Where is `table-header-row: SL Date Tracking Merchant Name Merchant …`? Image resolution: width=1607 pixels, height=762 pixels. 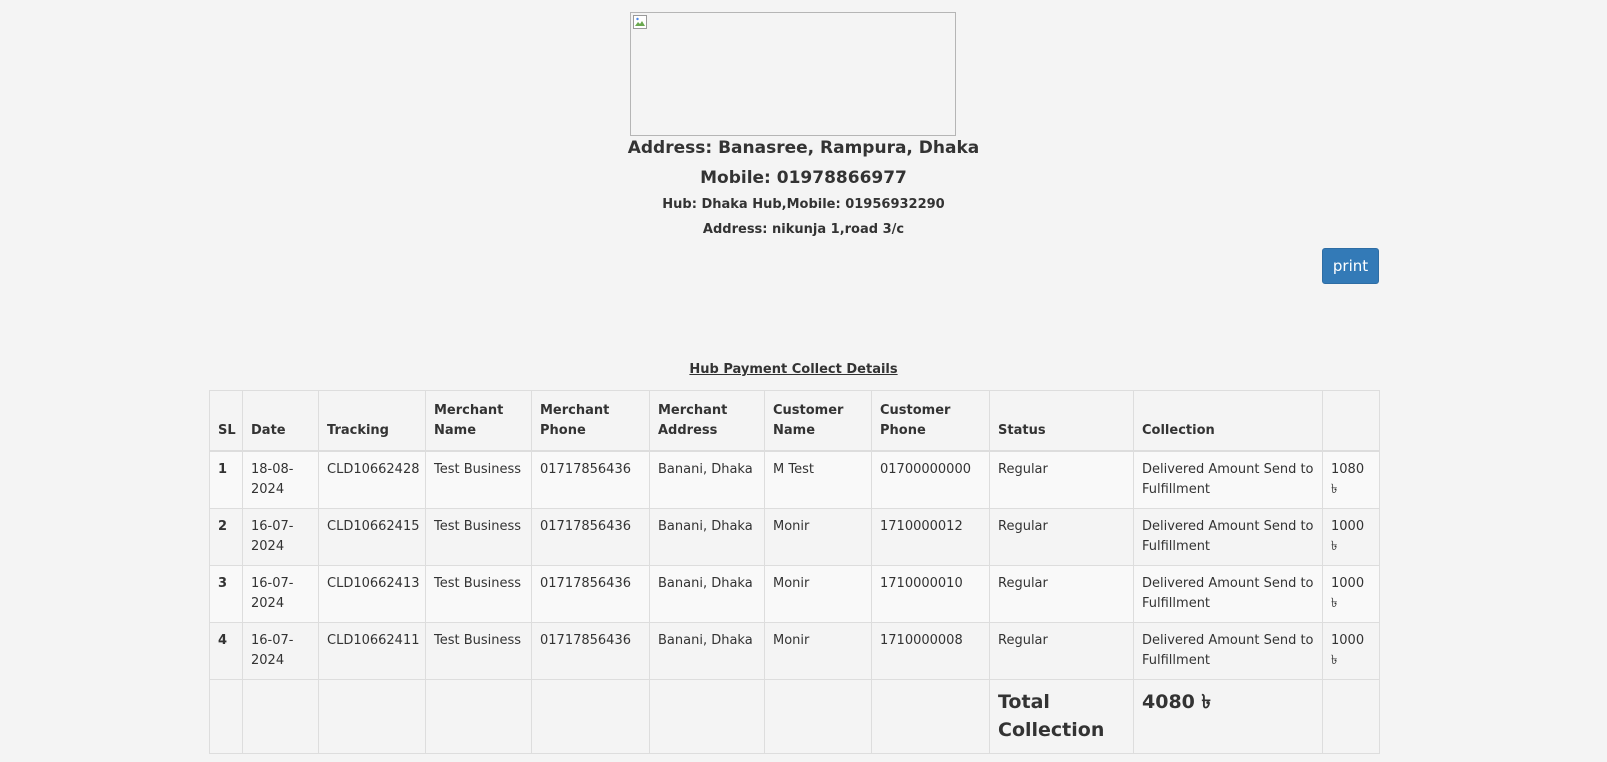
table-header-row: SL Date Tracking Merchant Name Merchant … is located at coordinates (794, 421).